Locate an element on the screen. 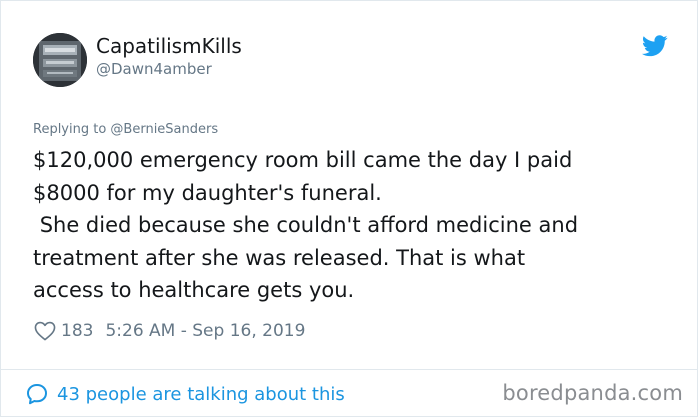  talking-link: 43 people are talking about this is located at coordinates (185, 394).